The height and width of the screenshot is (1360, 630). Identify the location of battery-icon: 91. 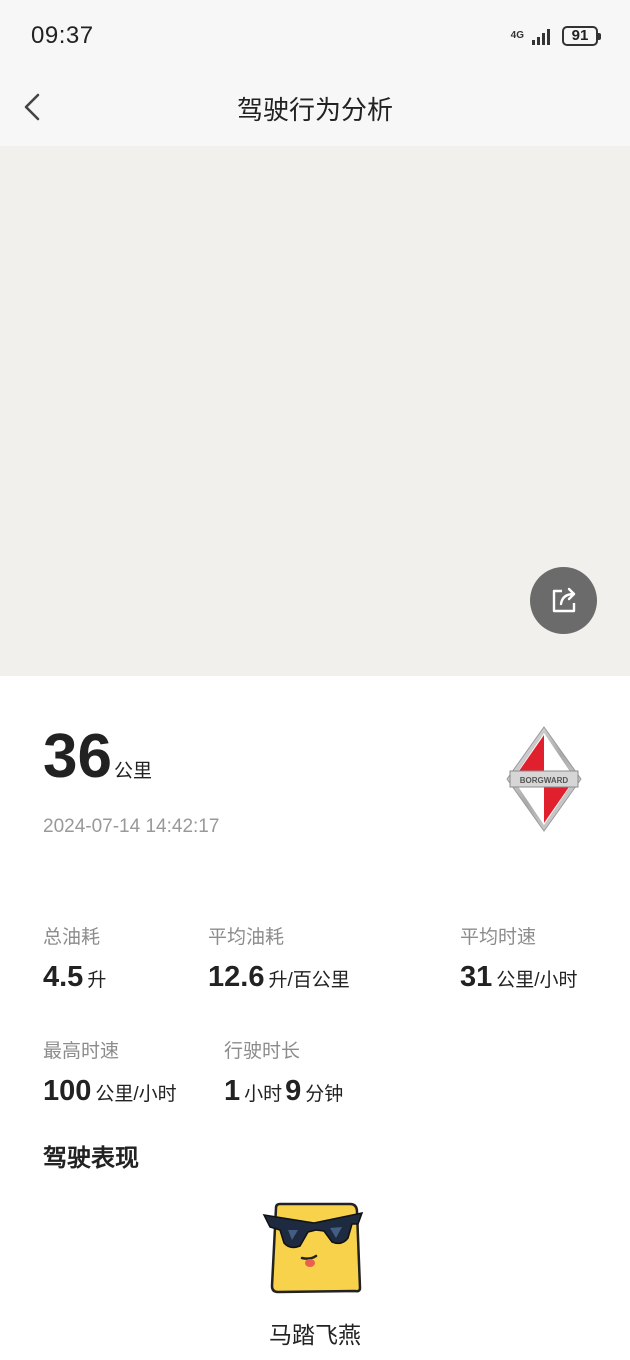
(581, 36).